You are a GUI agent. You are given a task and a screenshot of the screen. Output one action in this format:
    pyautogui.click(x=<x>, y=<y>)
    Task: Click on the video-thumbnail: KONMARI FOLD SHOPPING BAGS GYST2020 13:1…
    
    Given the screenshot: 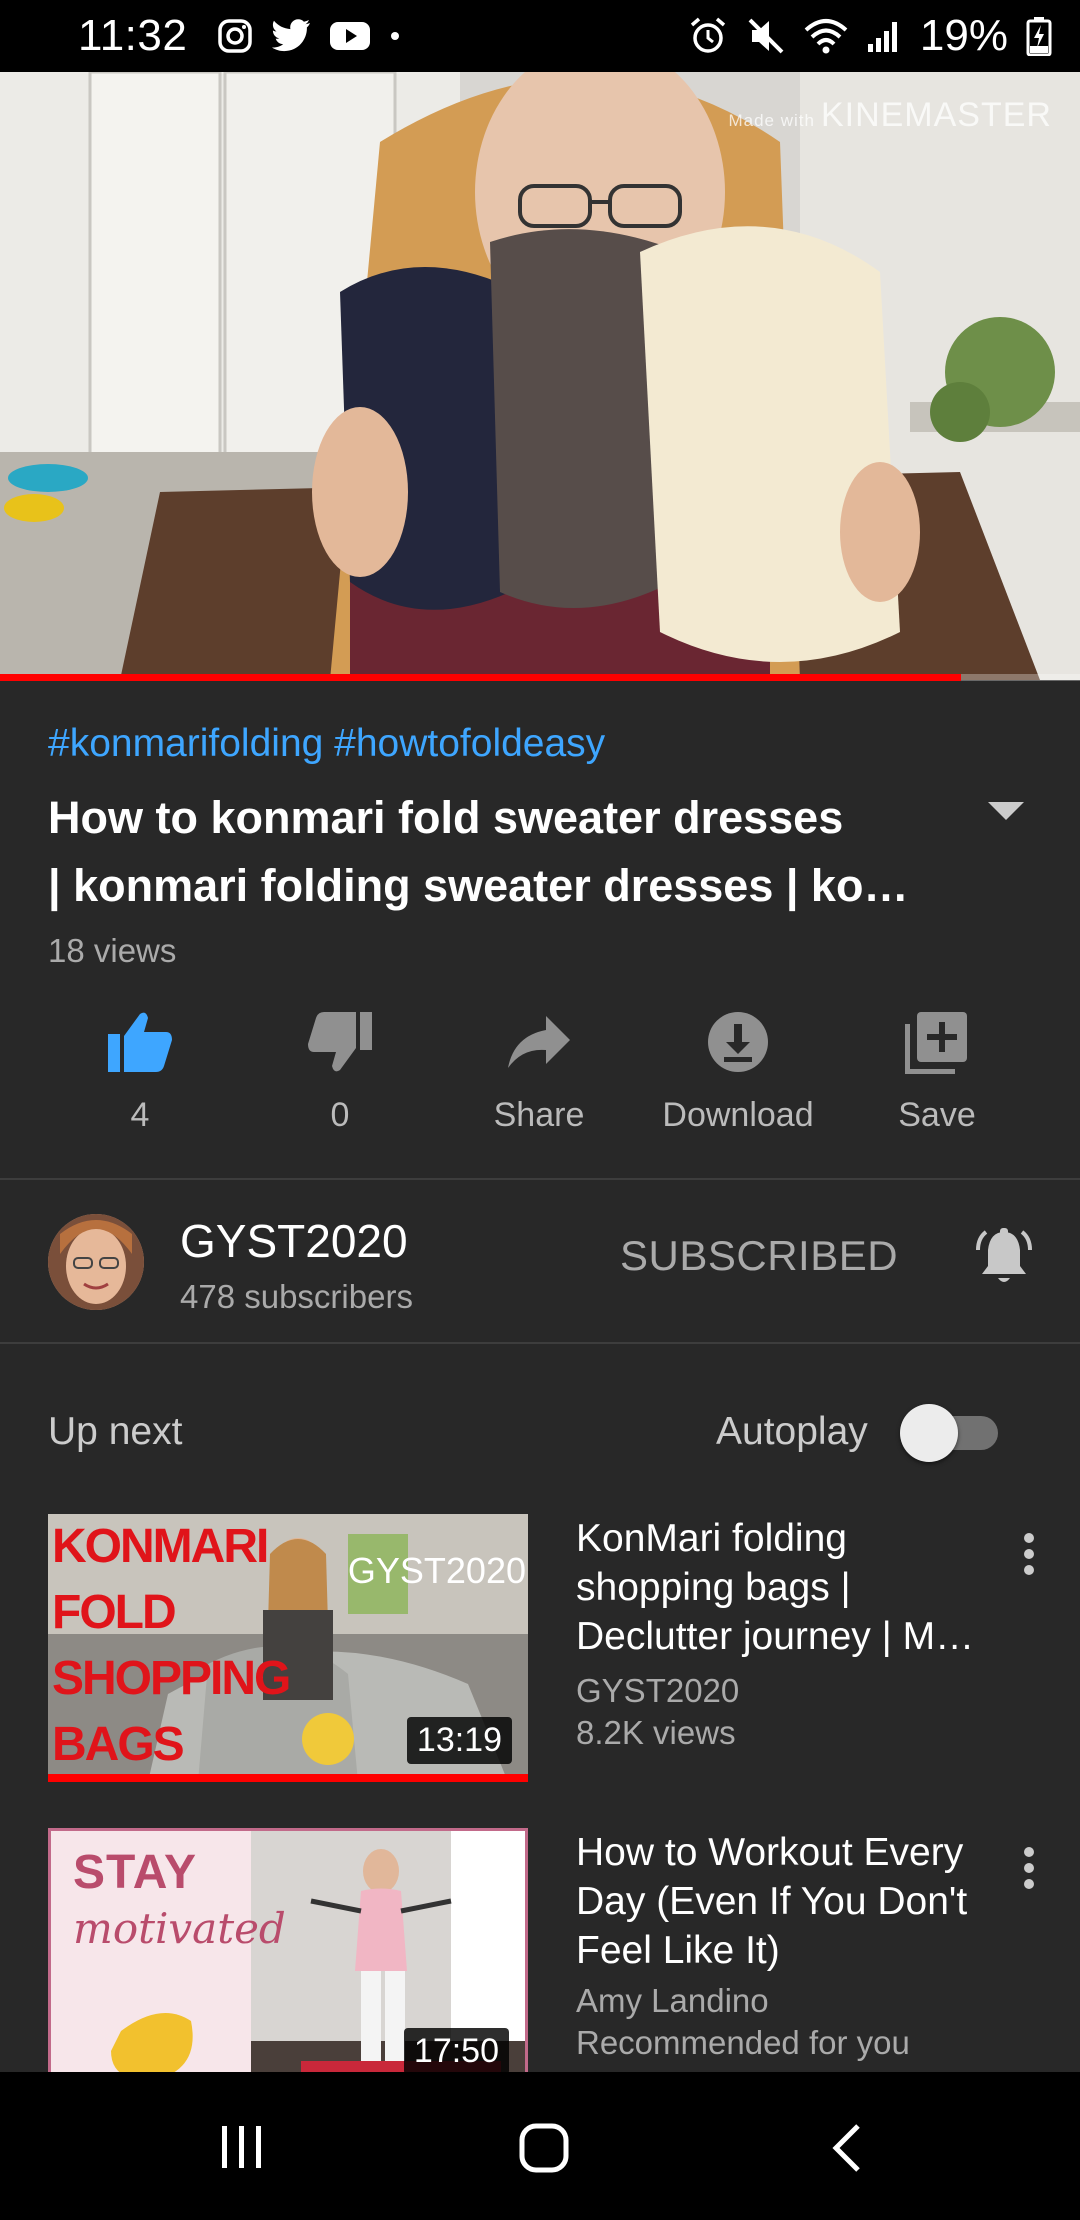 What is the action you would take?
    pyautogui.click(x=288, y=1648)
    